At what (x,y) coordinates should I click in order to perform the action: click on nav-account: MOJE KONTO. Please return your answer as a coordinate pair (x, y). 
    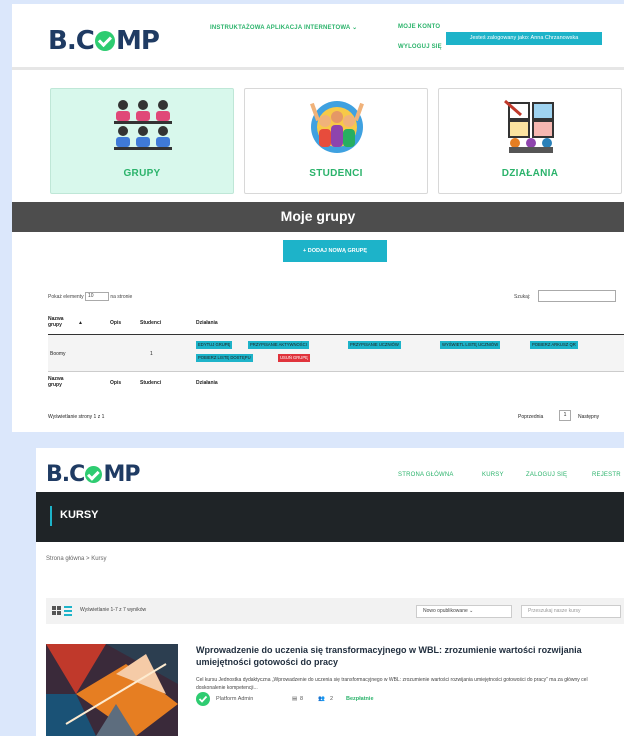
    Looking at the image, I should click on (419, 27).